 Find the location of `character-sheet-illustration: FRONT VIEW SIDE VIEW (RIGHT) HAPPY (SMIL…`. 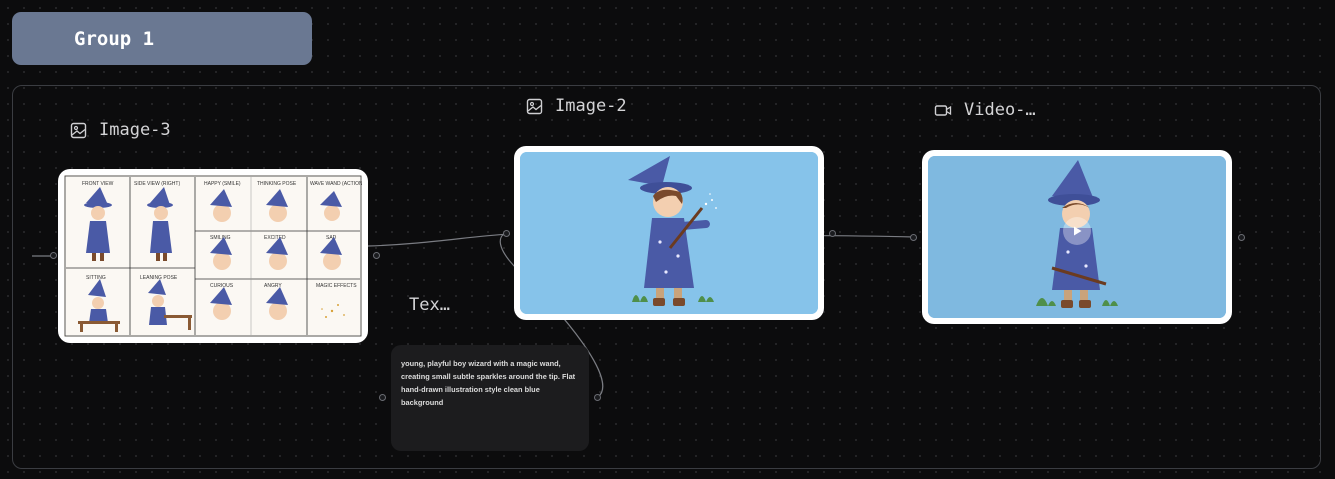

character-sheet-illustration: FRONT VIEW SIDE VIEW (RIGHT) HAPPY (SMIL… is located at coordinates (214, 256).